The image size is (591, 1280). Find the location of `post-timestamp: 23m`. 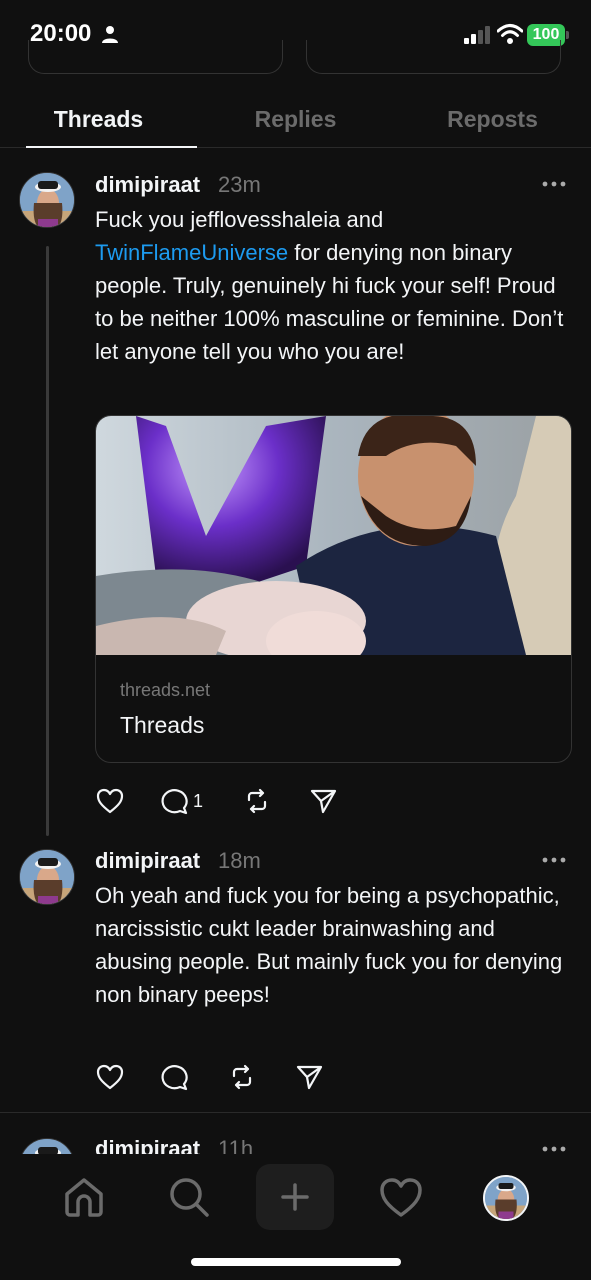

post-timestamp: 23m is located at coordinates (239, 184).